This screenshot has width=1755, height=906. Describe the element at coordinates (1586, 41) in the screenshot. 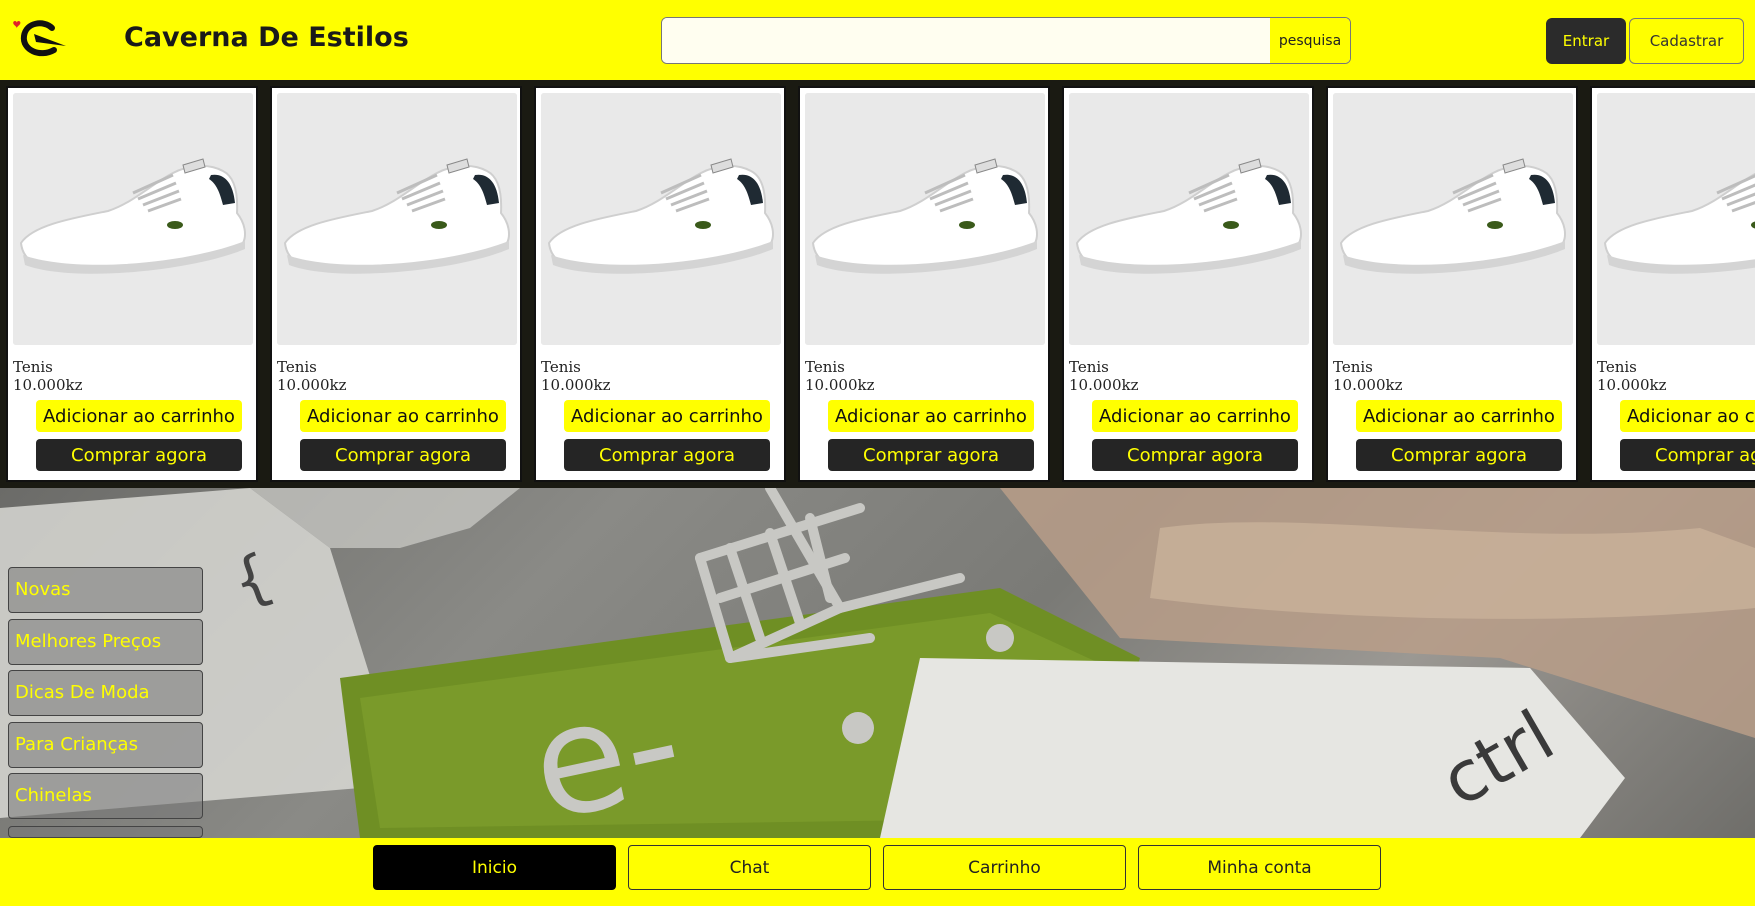

I see `login-button: Entrar` at that location.